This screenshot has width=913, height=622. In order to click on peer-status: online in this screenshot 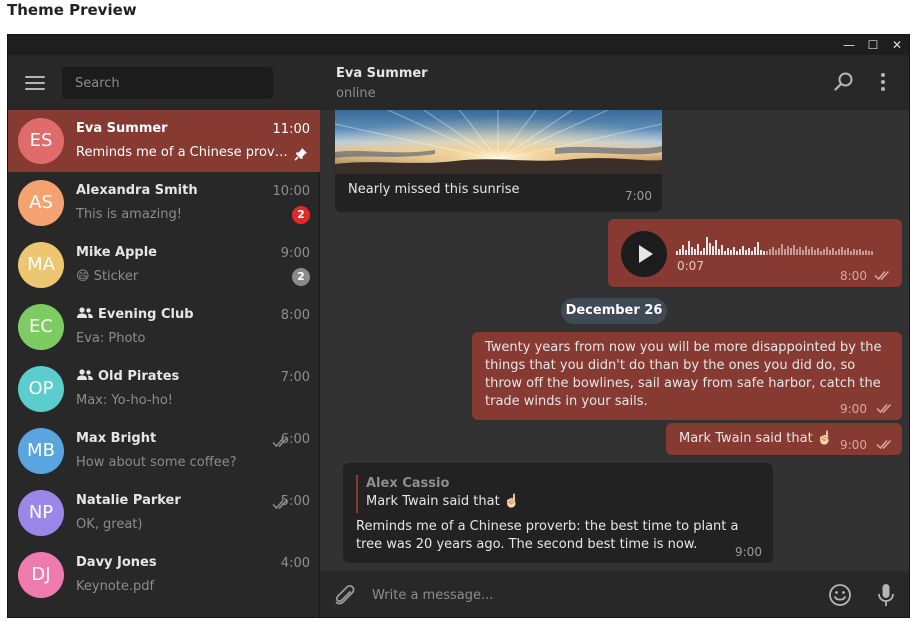, I will do `click(356, 93)`.